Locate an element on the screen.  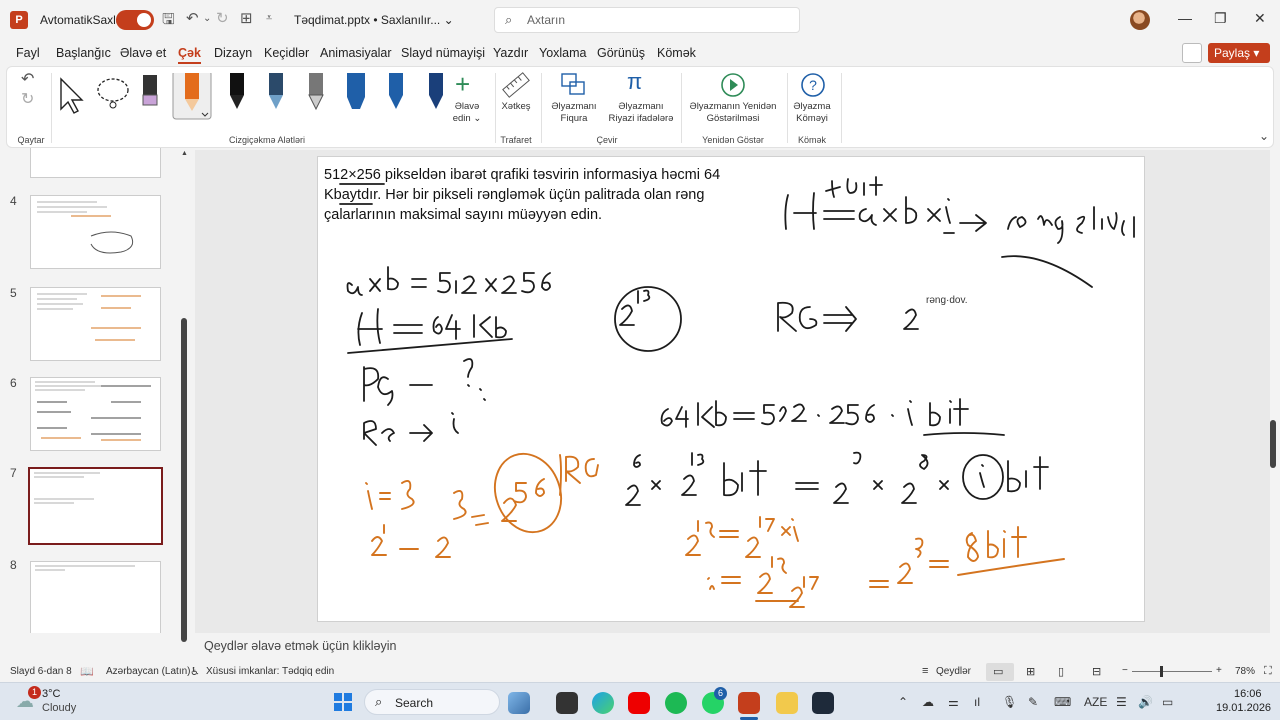
spotify-icon is located at coordinates (676, 703).